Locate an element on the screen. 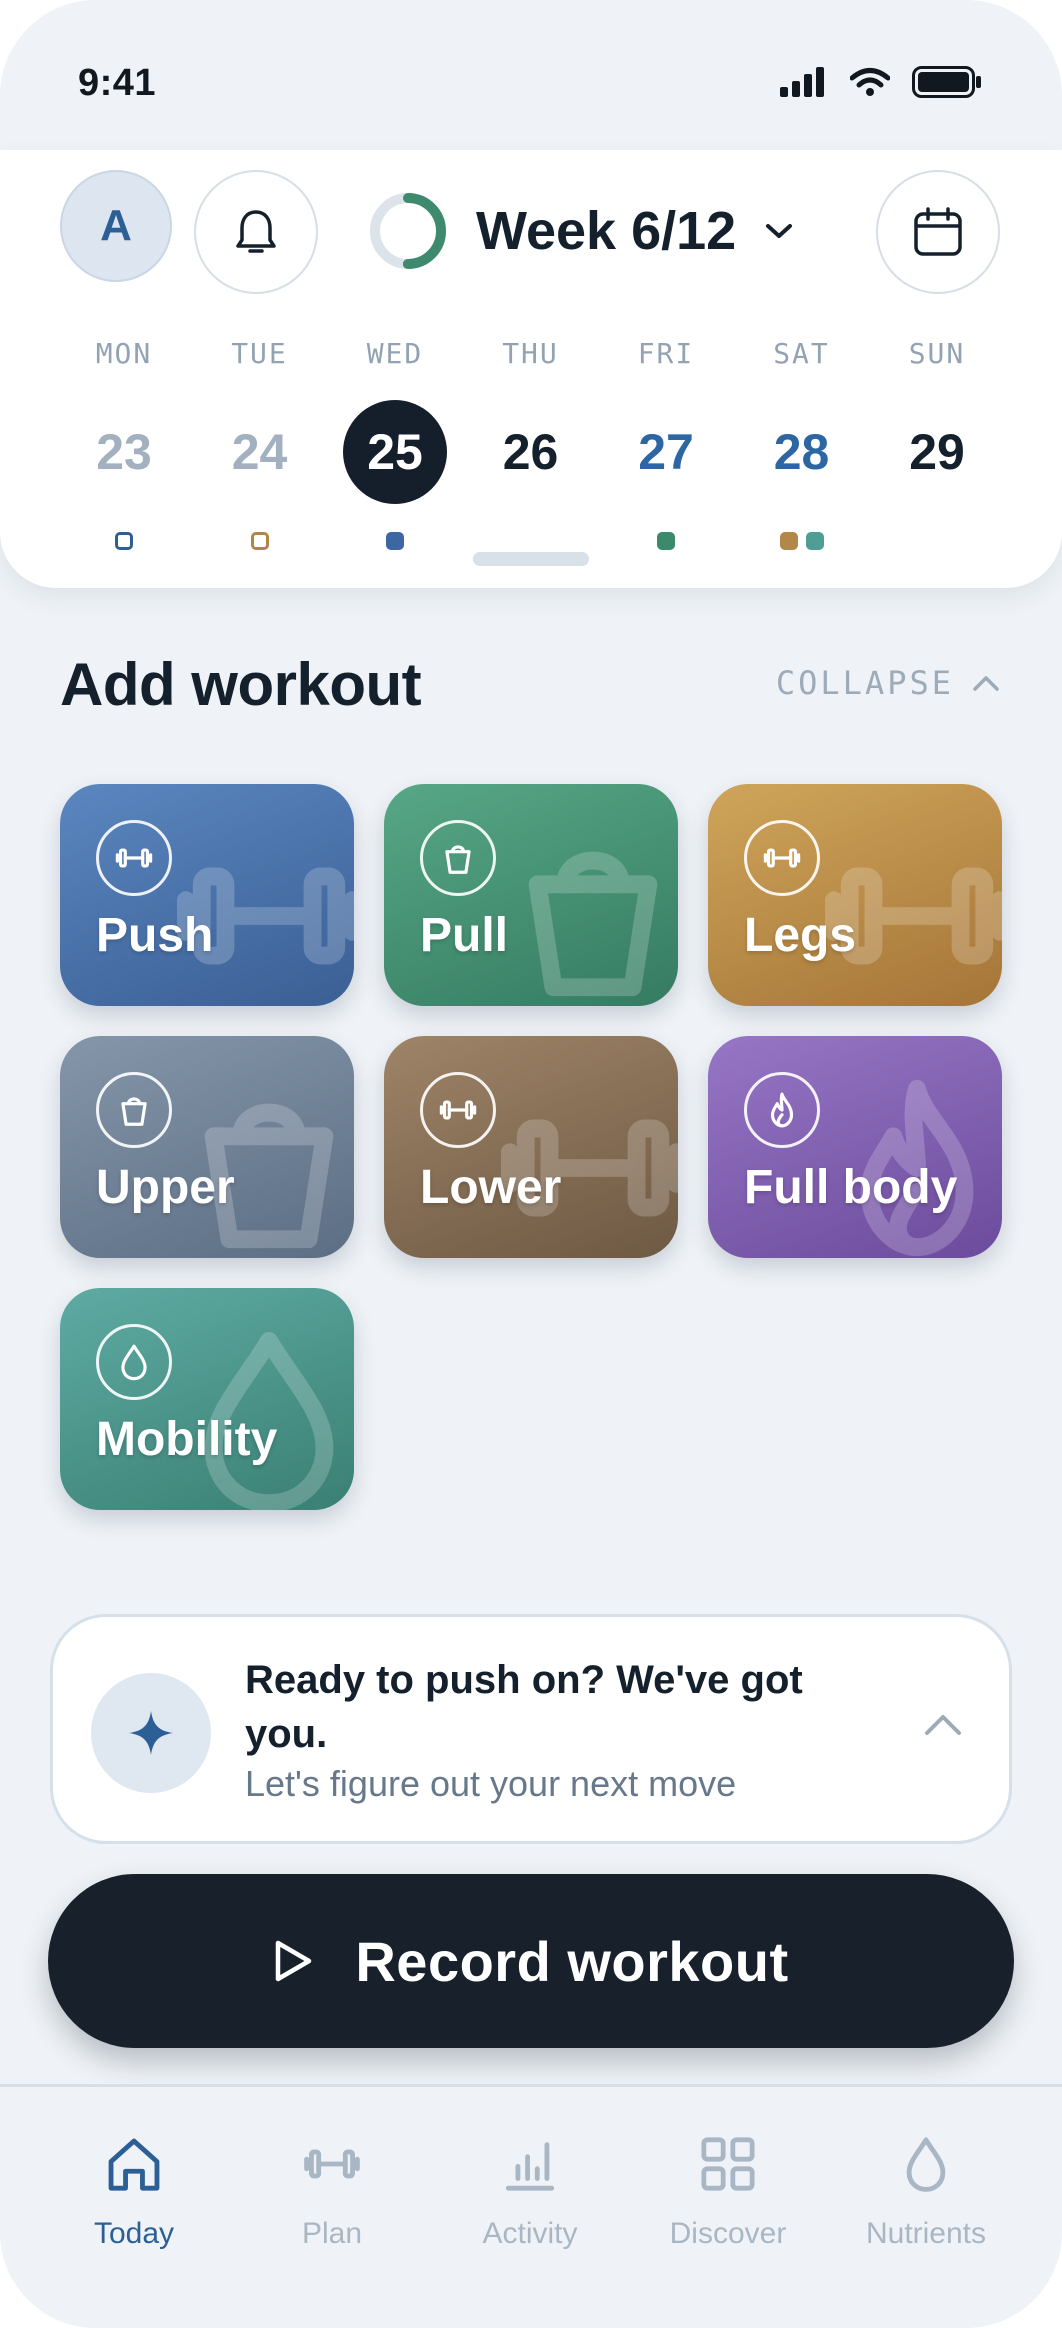 The width and height of the screenshot is (1062, 2328). tile-label: Legs is located at coordinates (800, 935).